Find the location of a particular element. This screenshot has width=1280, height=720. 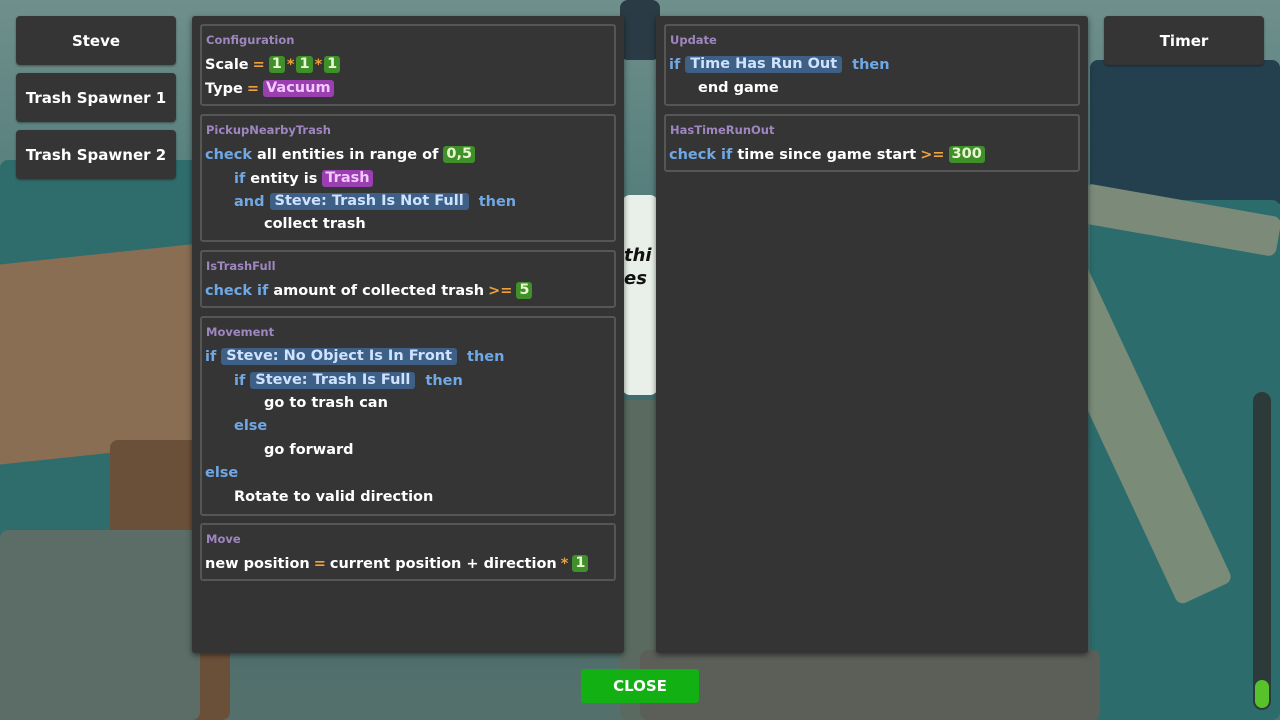

type-value: Vacuum is located at coordinates (298, 88).